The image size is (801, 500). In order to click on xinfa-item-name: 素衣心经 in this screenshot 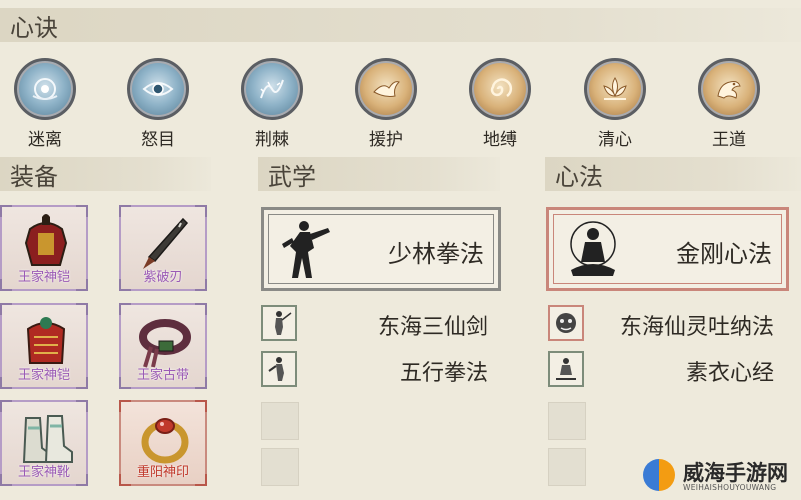, I will do `click(729, 373)`.